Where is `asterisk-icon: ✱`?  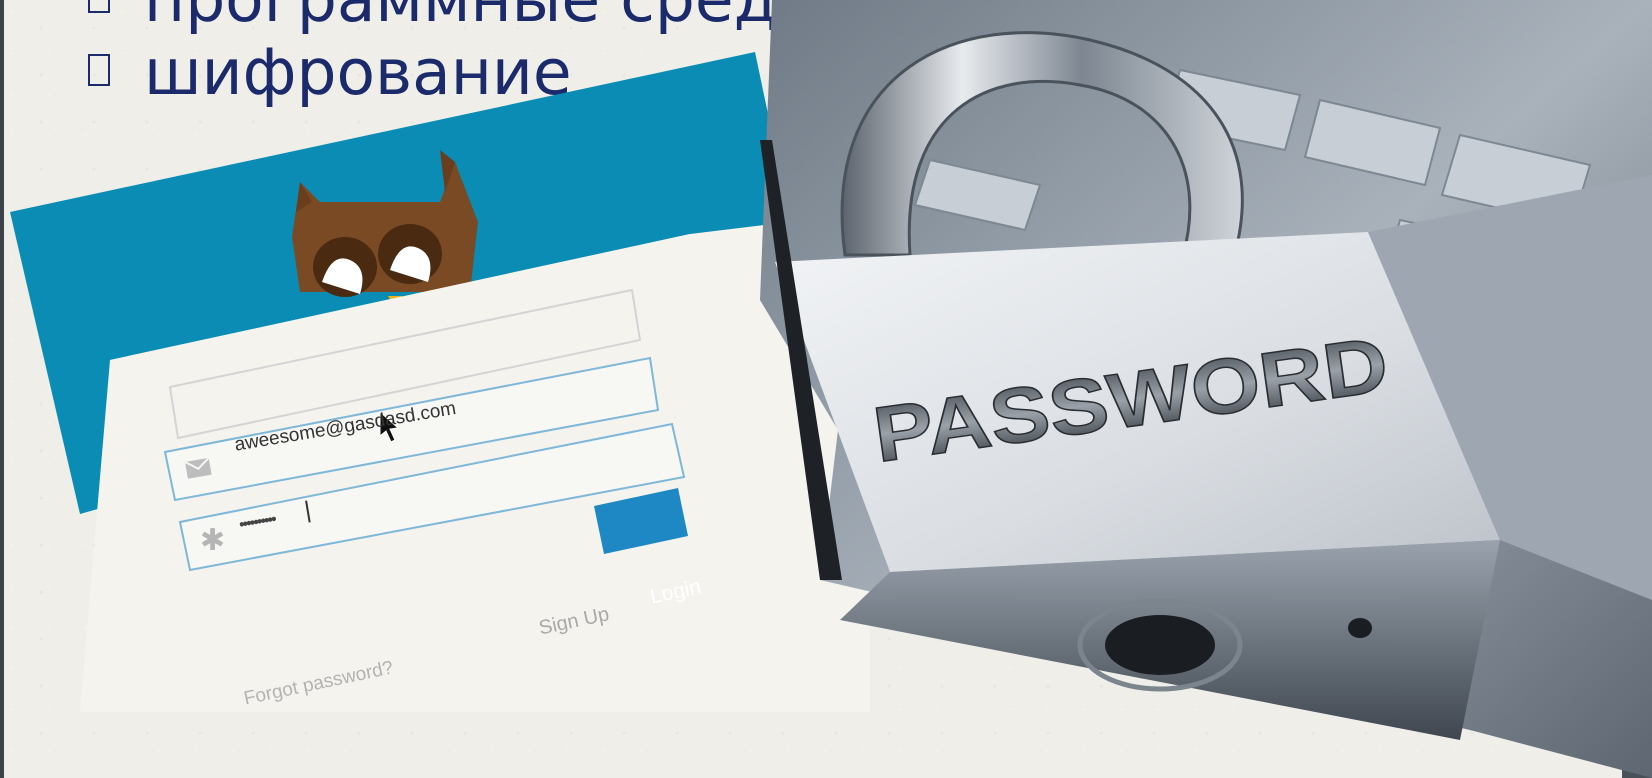
asterisk-icon: ✱ is located at coordinates (212, 540).